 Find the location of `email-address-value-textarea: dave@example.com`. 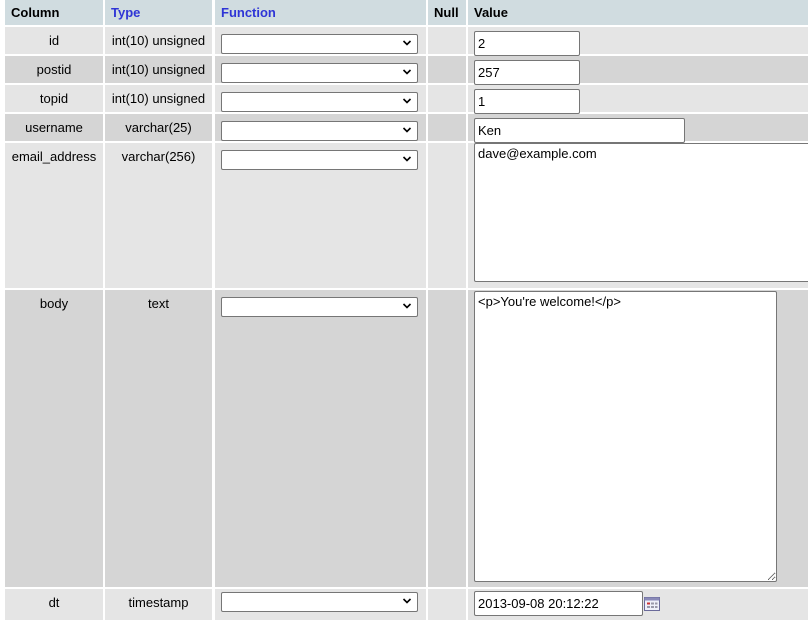

email-address-value-textarea: dave@example.com is located at coordinates (641, 212).